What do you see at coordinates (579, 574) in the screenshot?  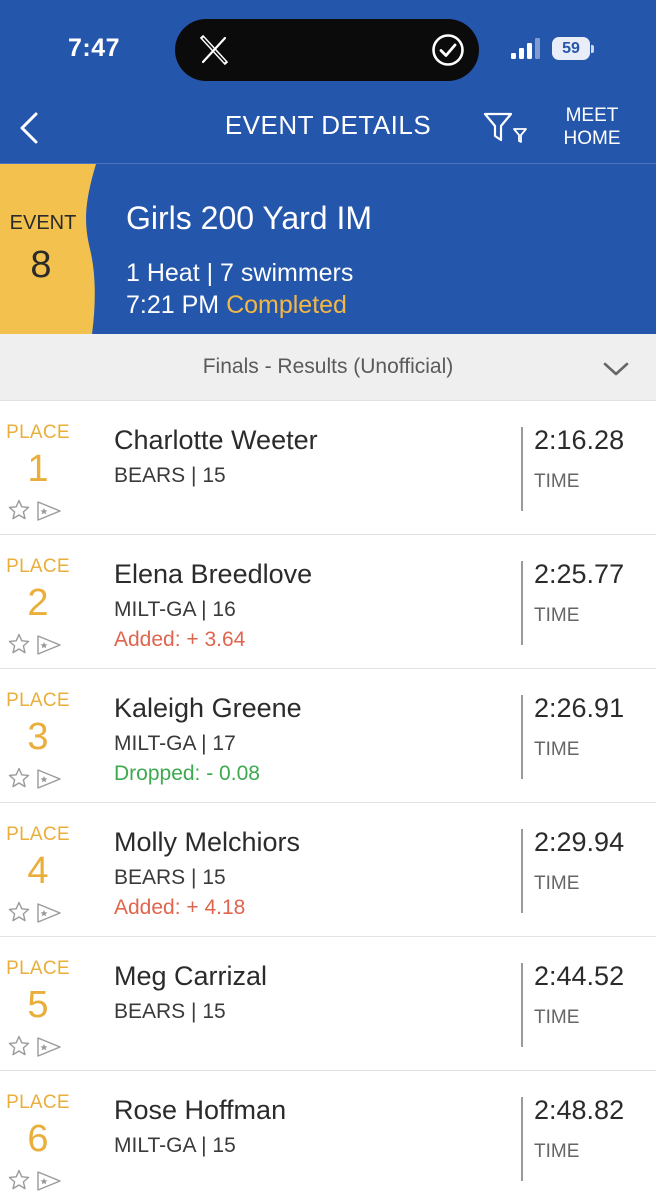 I see `swim-time: 2:25.77` at bounding box center [579, 574].